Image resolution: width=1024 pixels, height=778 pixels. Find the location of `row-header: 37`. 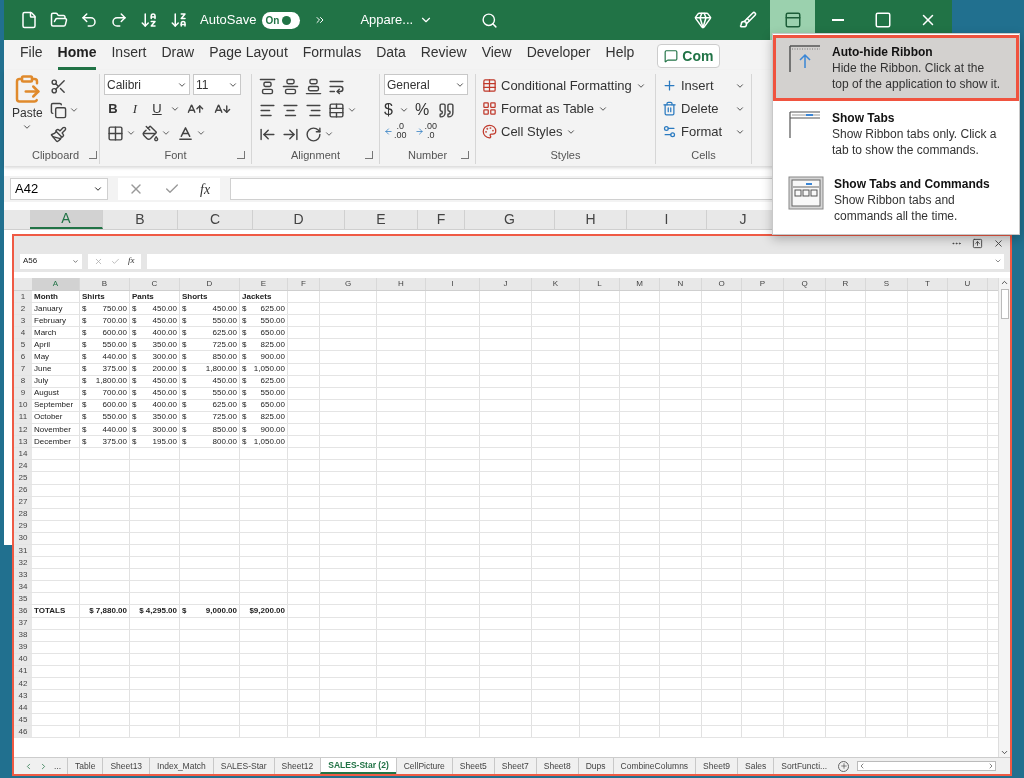

row-header: 37 is located at coordinates (23, 623).